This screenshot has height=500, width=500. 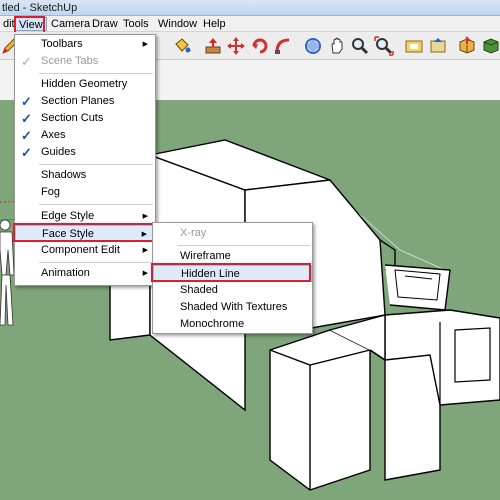 What do you see at coordinates (85, 84) in the screenshot?
I see `view-menu-hidden-geometry: Hidden Geometry` at bounding box center [85, 84].